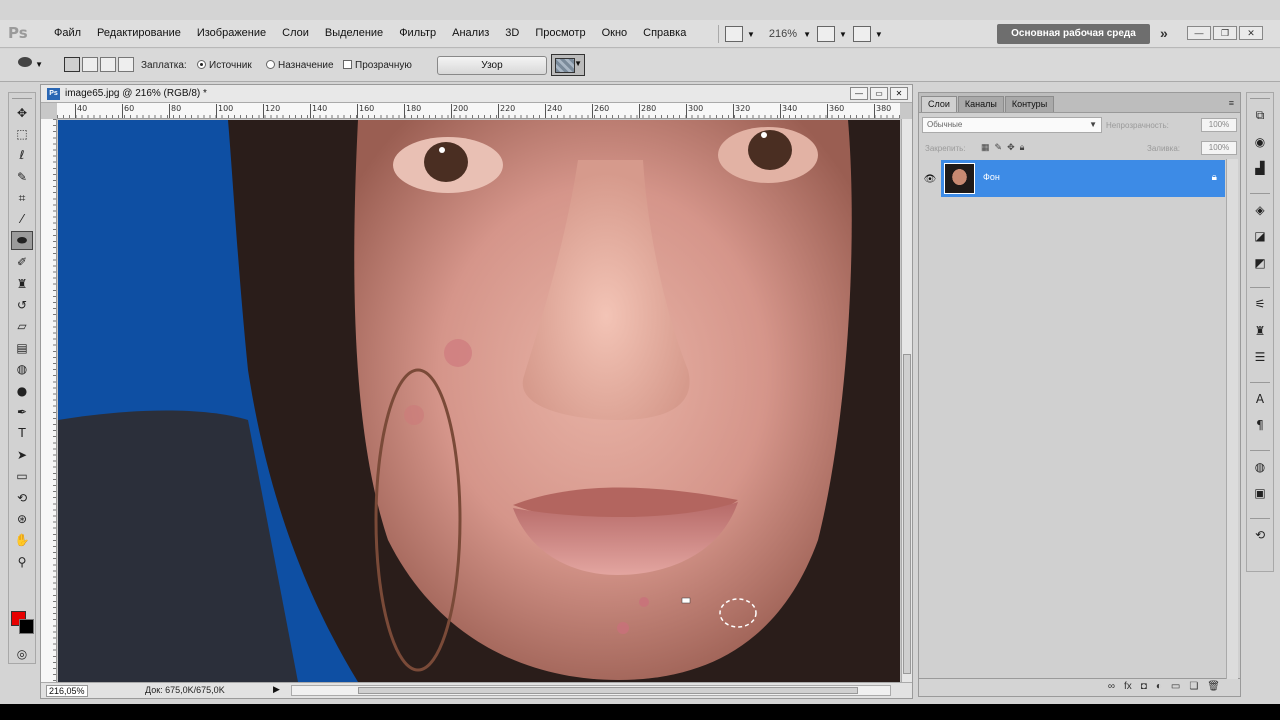 The height and width of the screenshot is (720, 1280). I want to click on horizontal-scrollbar, so click(591, 690).